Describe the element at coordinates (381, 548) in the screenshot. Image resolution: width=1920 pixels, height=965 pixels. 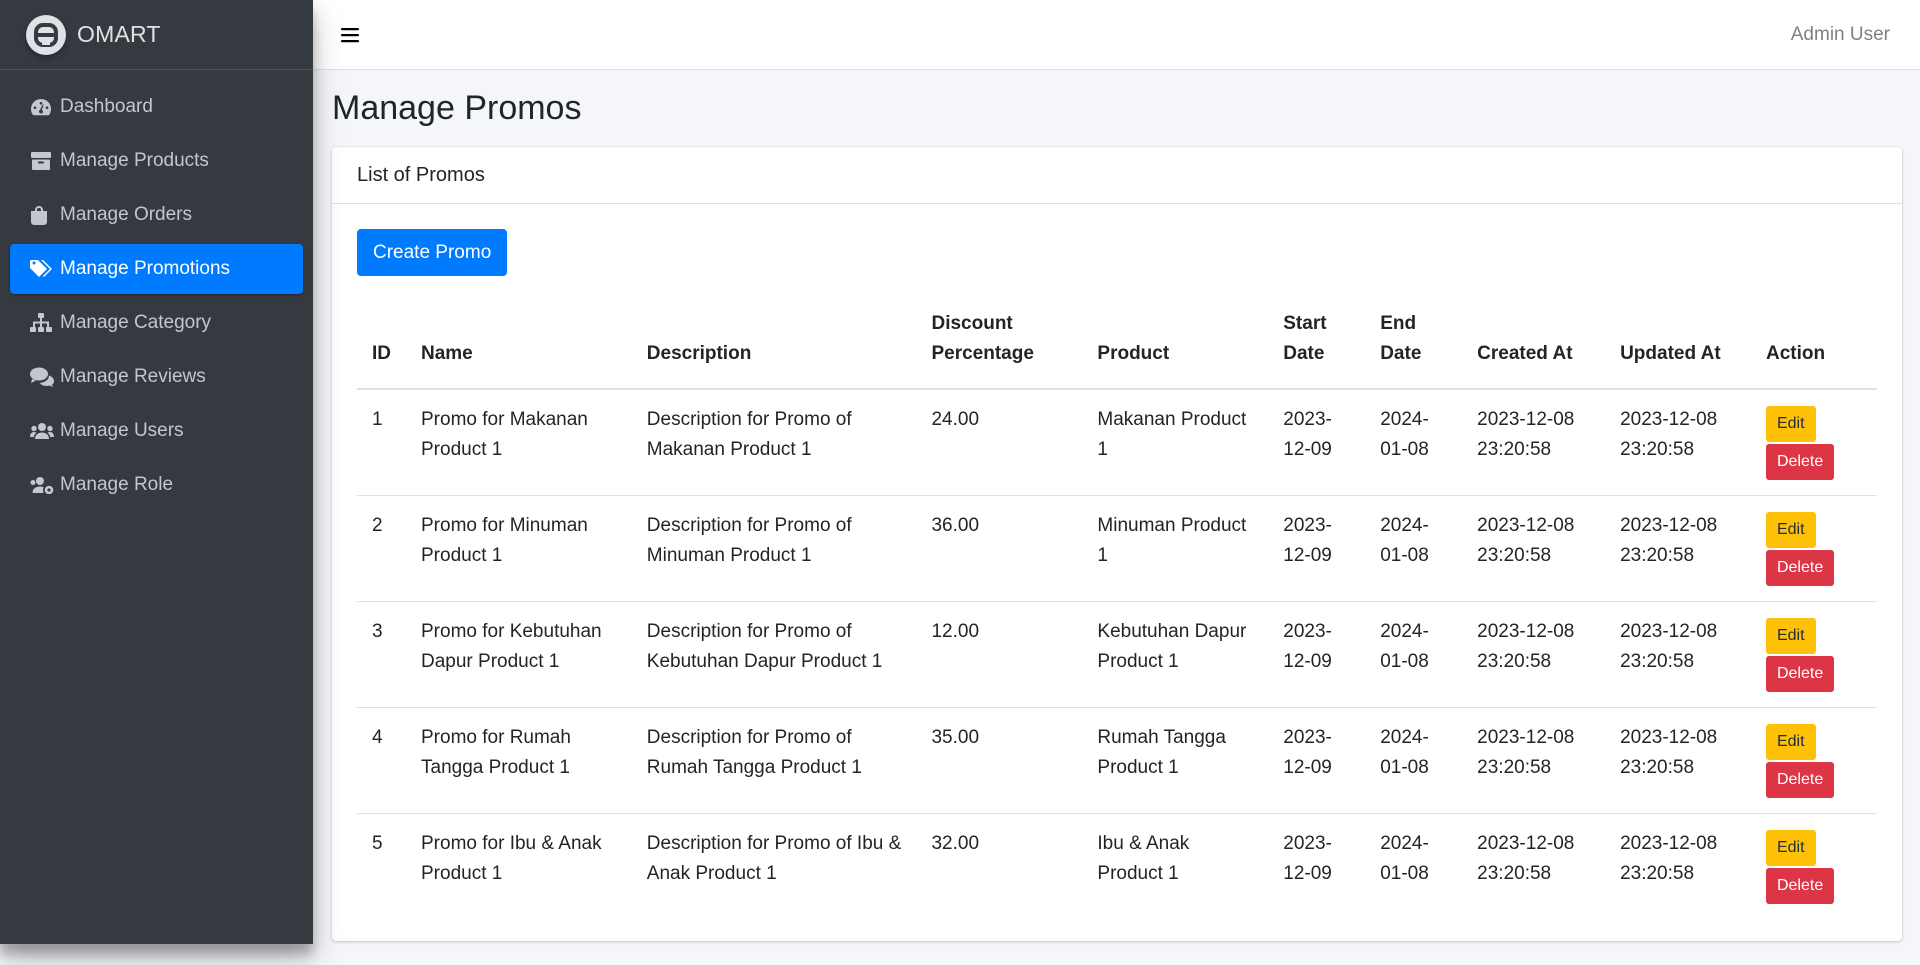
I see `cell-id: 2` at that location.